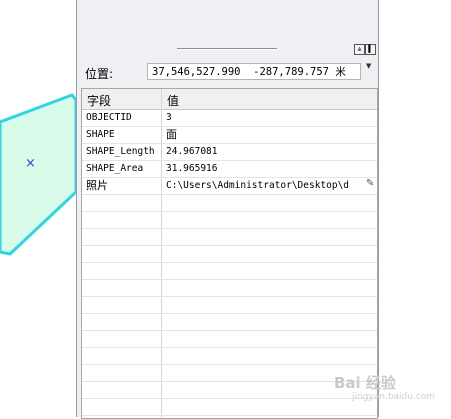 Image resolution: width=451 pixels, height=419 pixels. Describe the element at coordinates (192, 168) in the screenshot. I see `field-value: 31.965916` at that location.